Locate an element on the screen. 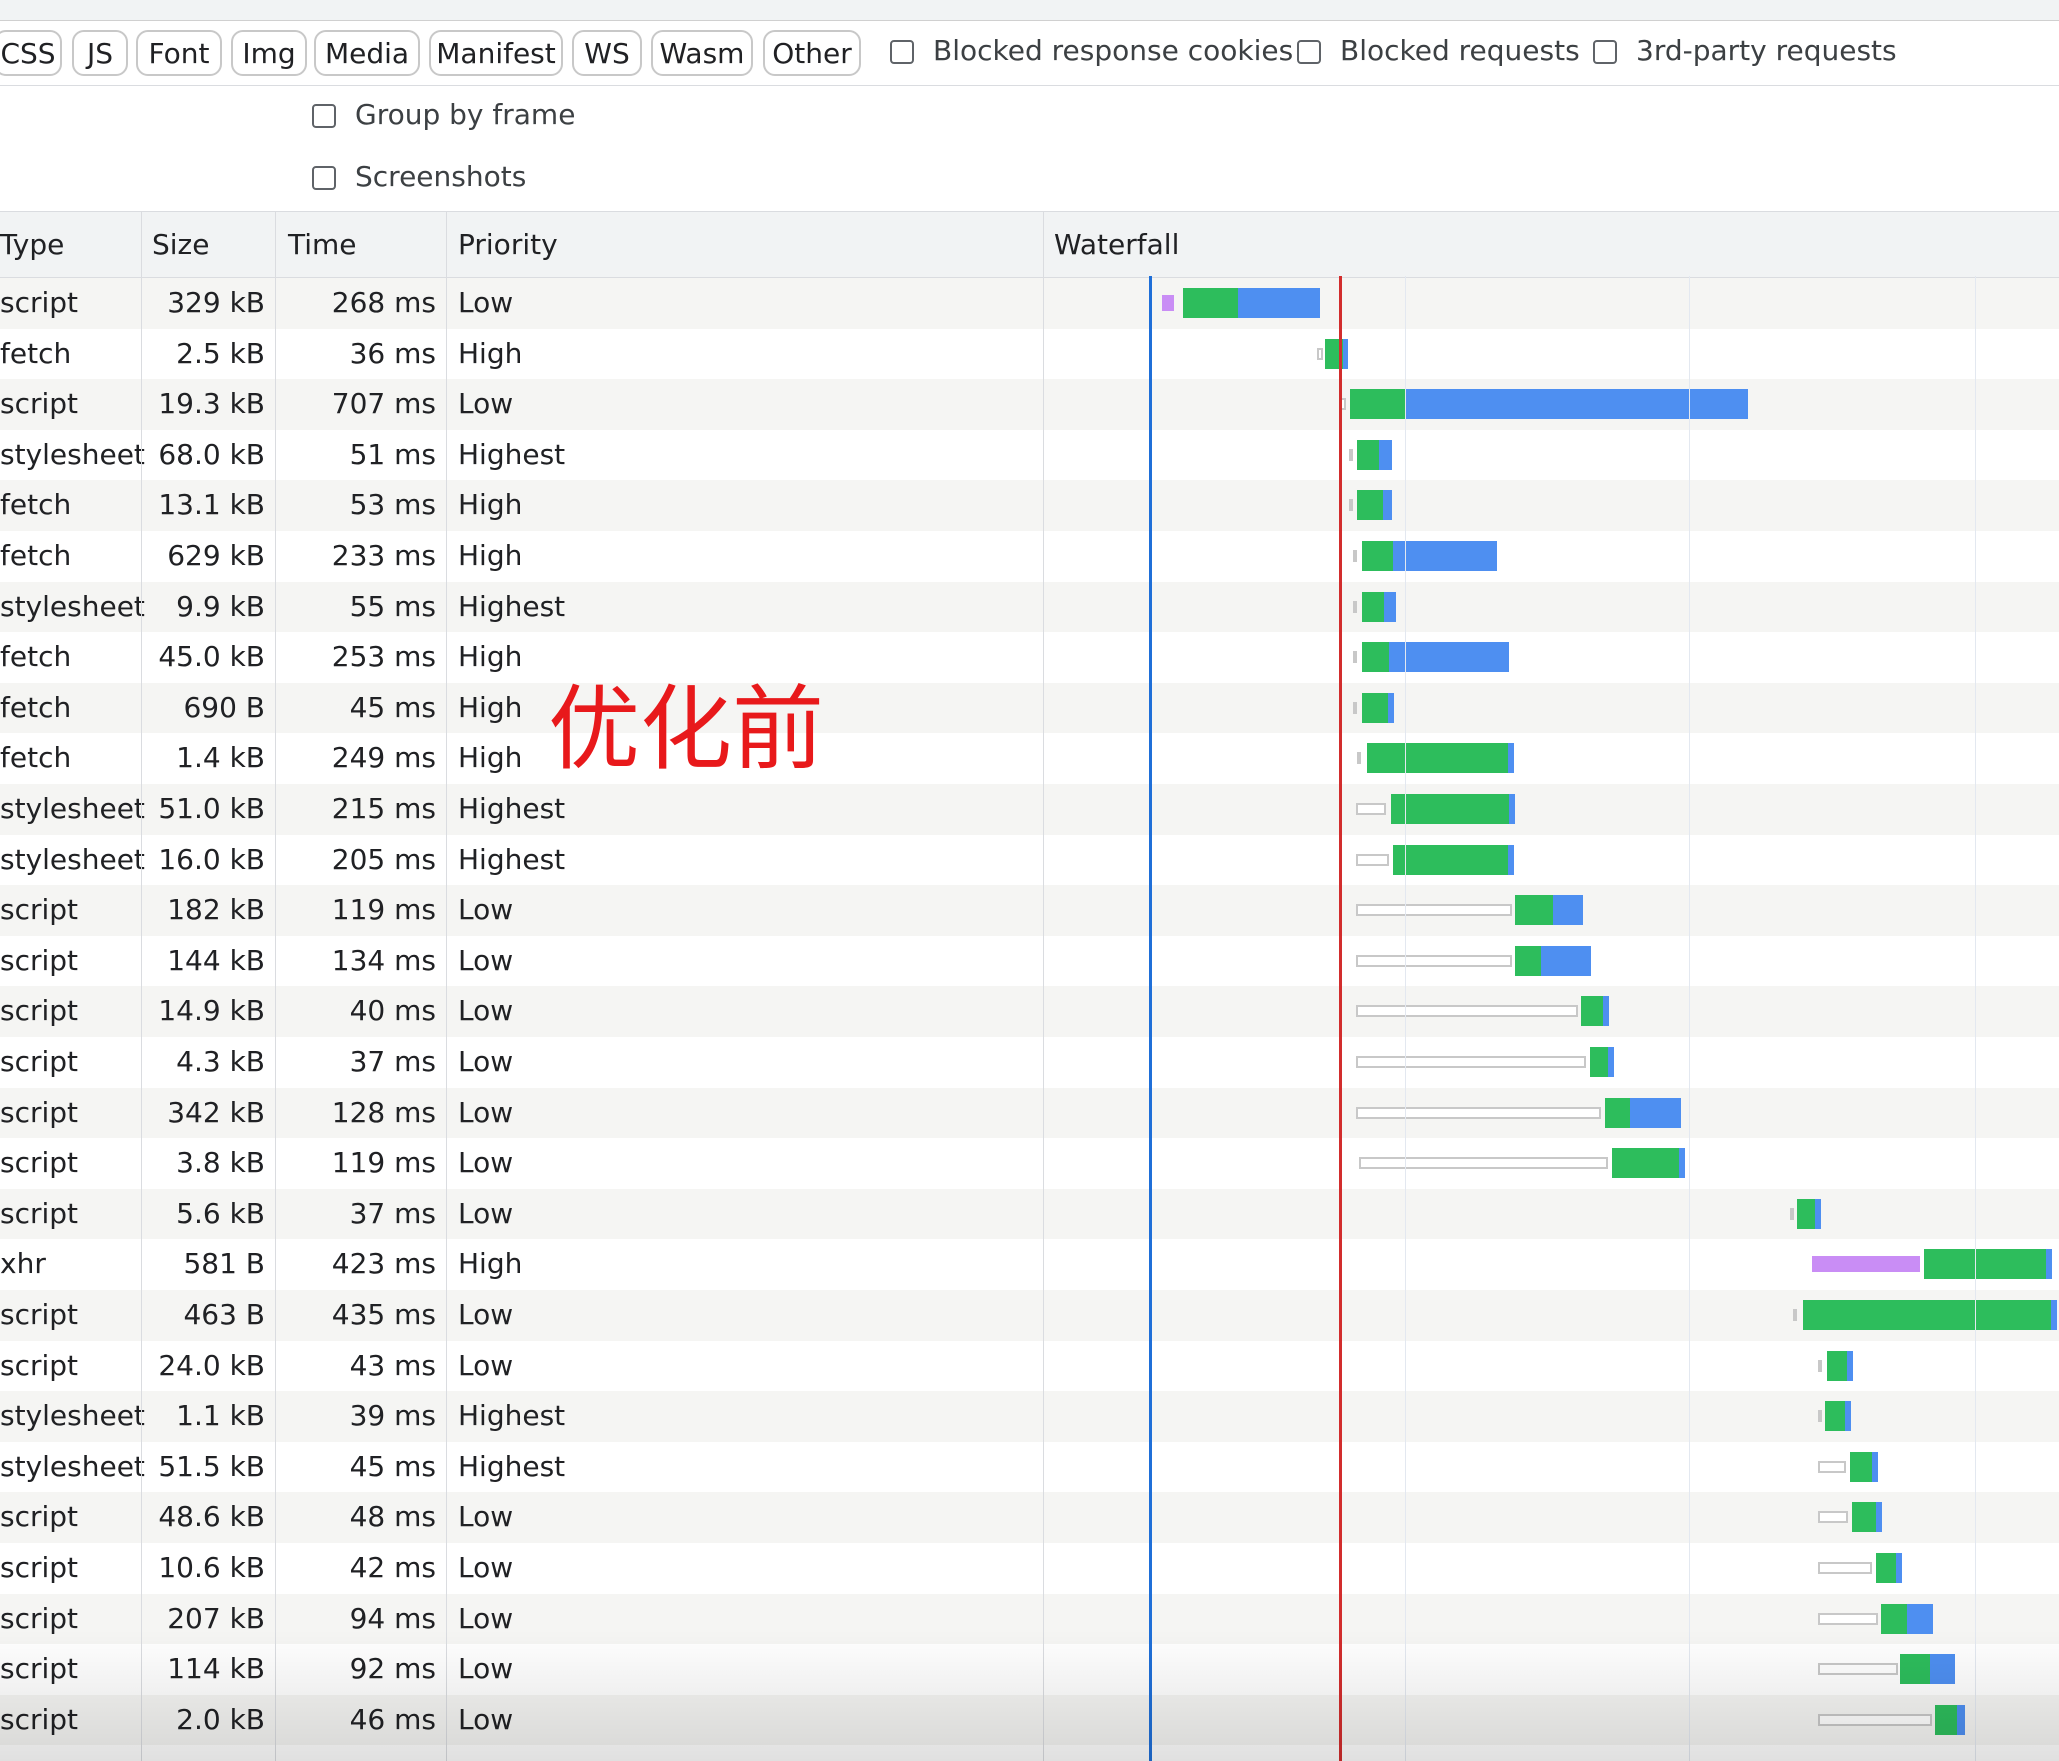  annotation-label: 优化前 is located at coordinates (686, 729).